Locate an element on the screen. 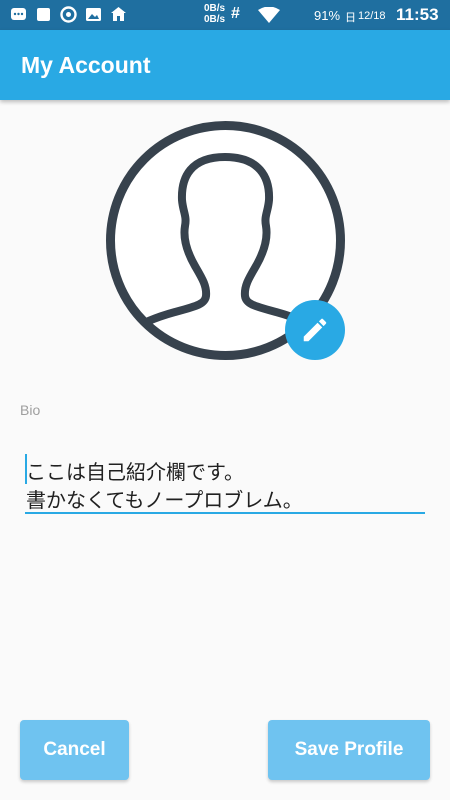 The image size is (450, 800). edit-avatar-button is located at coordinates (315, 330).